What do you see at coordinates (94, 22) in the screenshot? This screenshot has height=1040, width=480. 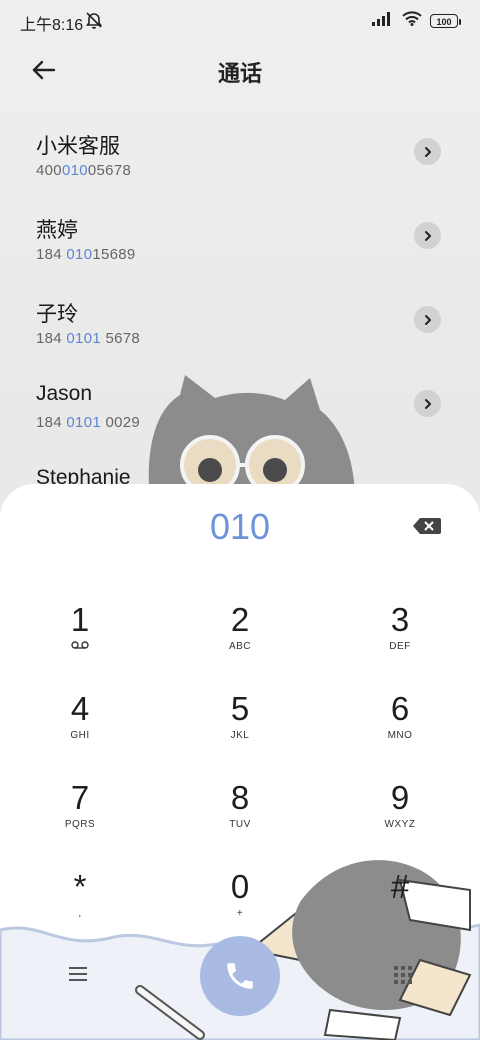 I see `bell-mute-icon` at bounding box center [94, 22].